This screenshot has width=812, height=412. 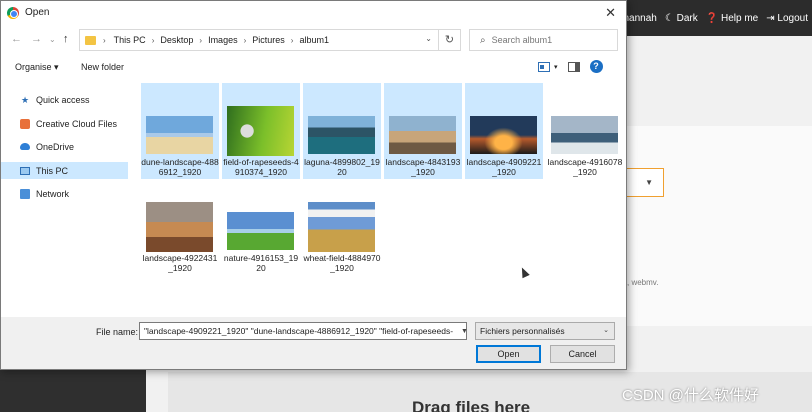 I want to click on file-name: landscape-4843193_1920, so click(x=423, y=167).